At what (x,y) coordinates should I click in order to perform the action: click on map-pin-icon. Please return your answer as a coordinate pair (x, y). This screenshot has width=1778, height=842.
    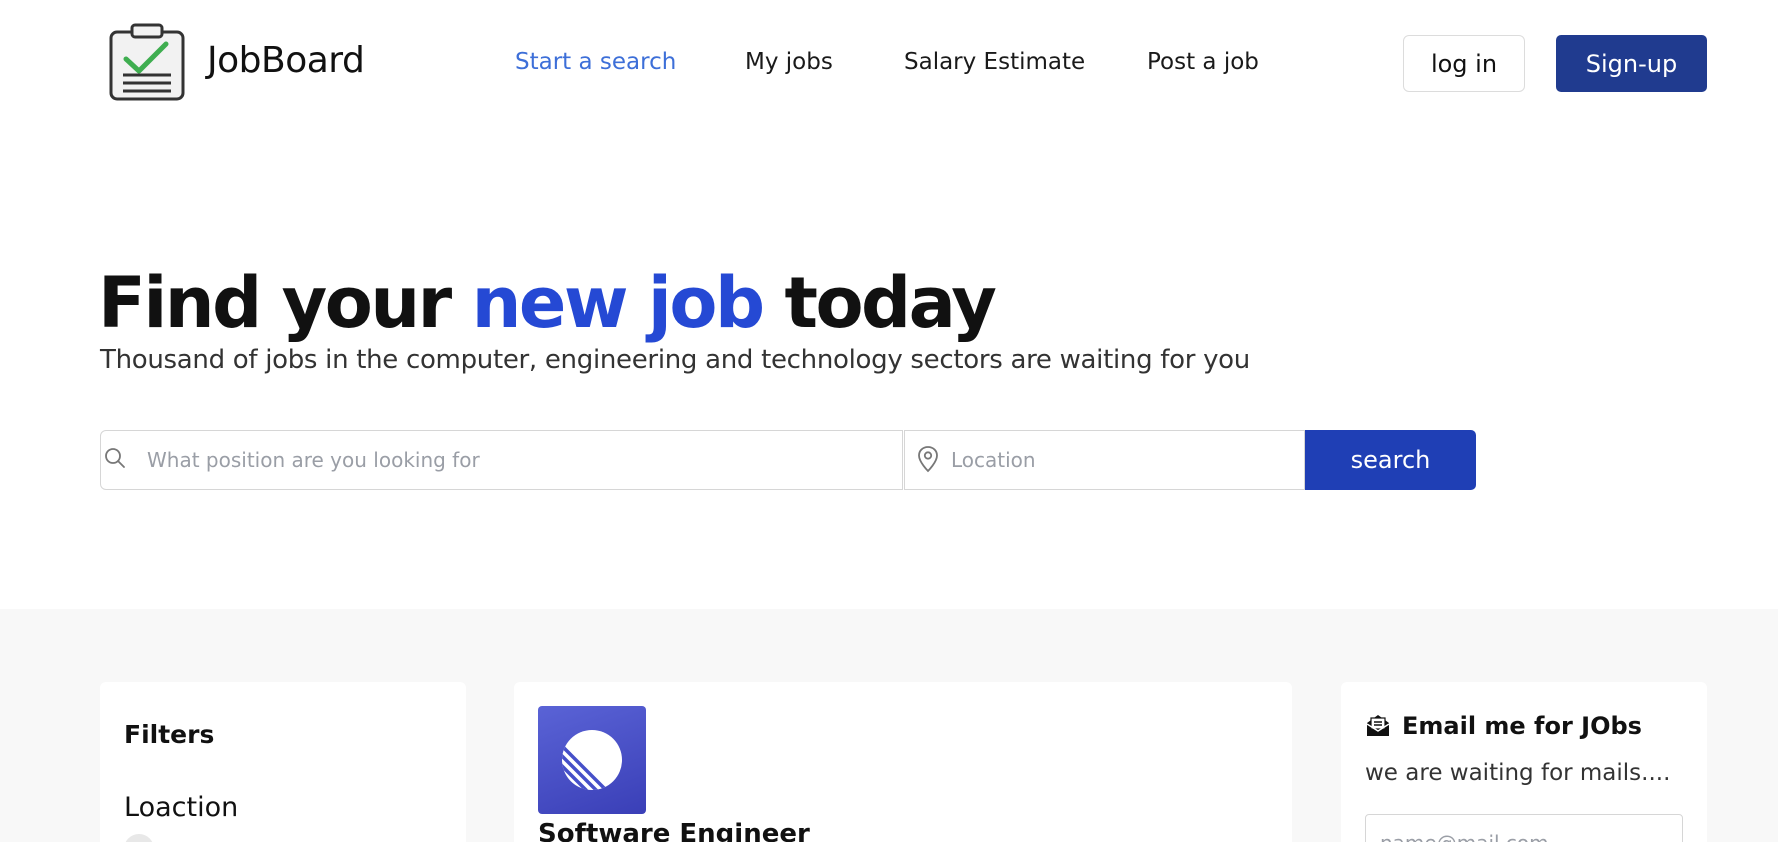
    Looking at the image, I should click on (928, 459).